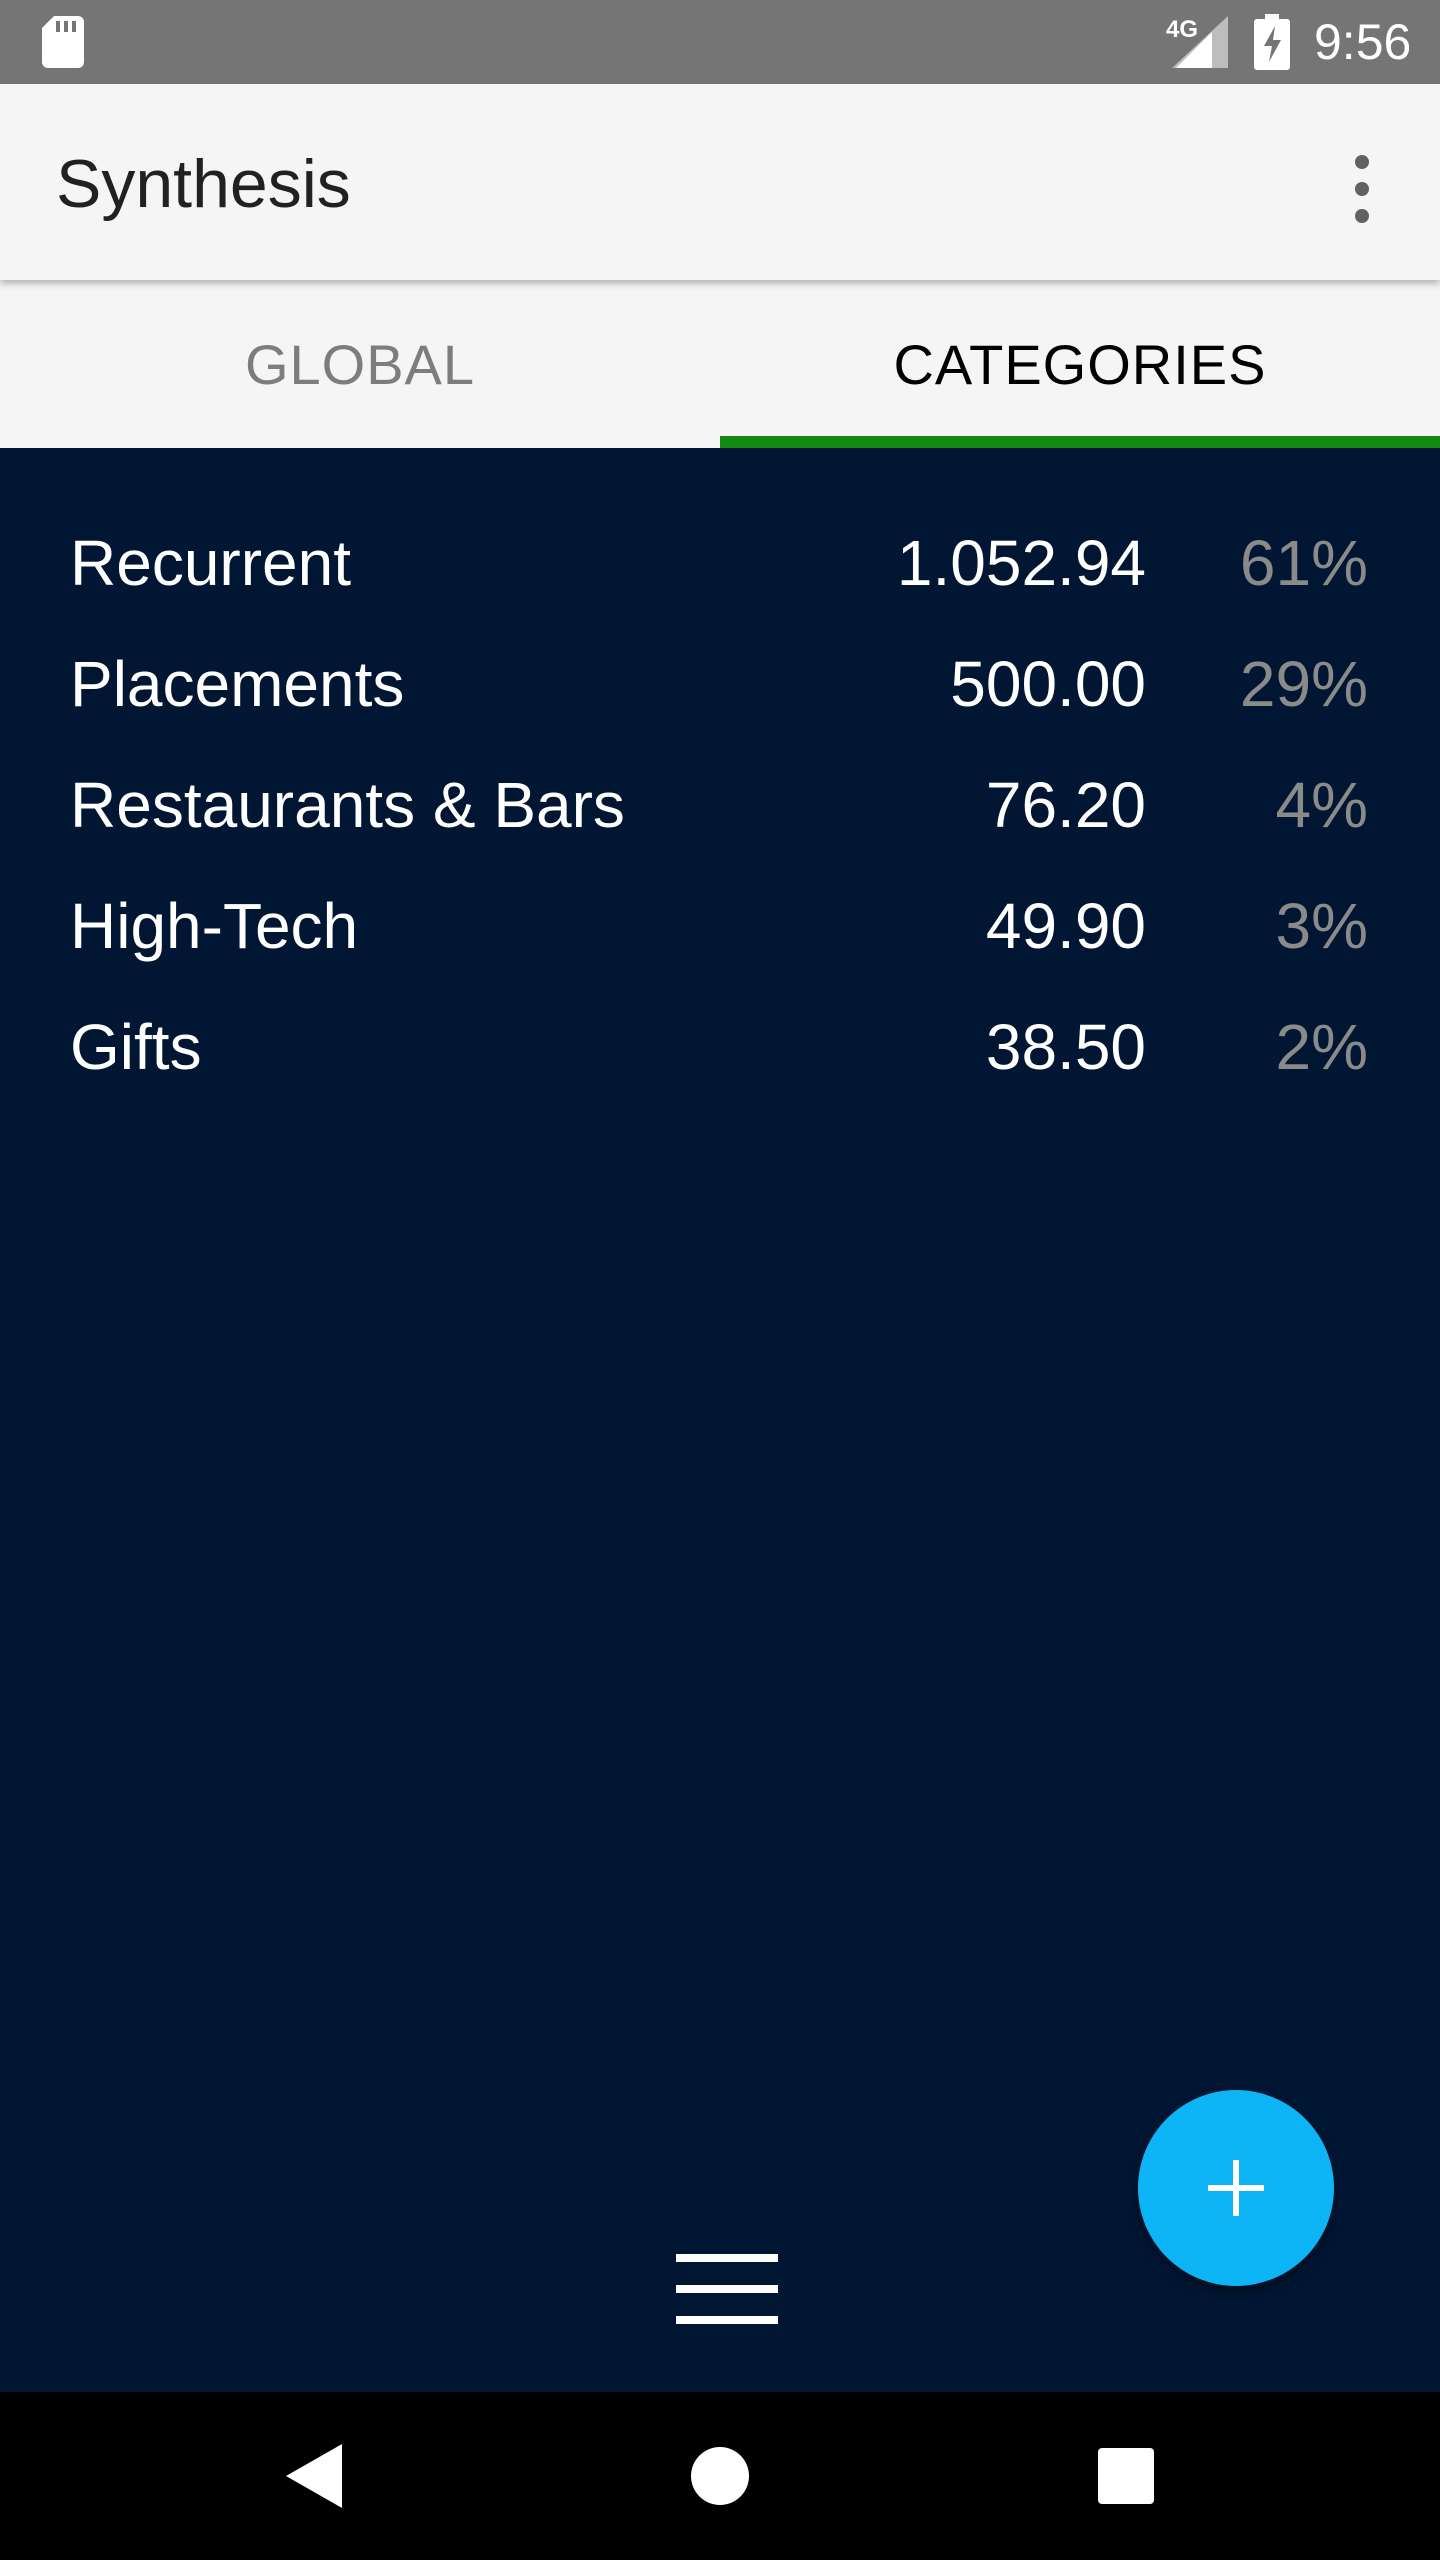  Describe the element at coordinates (1200, 42) in the screenshot. I see `signal-icon` at that location.